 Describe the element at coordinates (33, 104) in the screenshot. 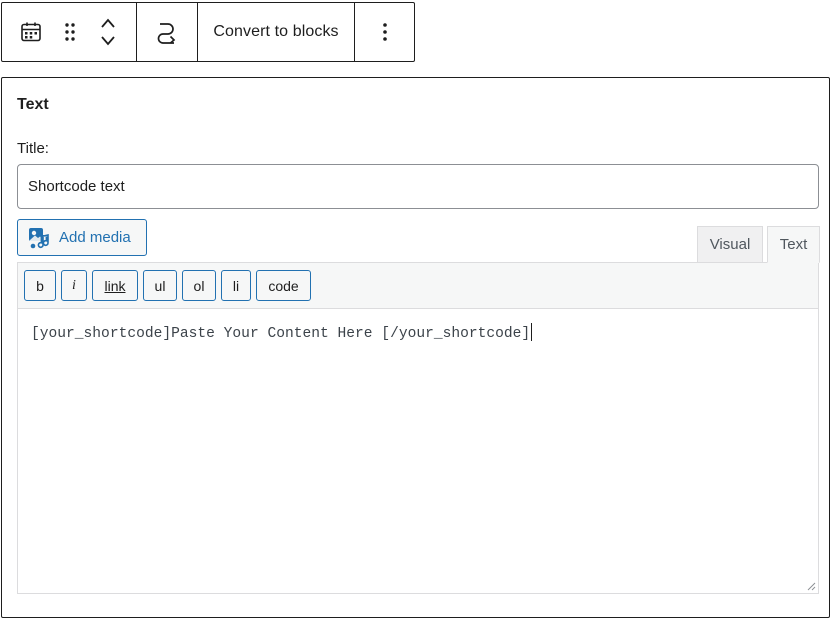

I see `widget-title: Text` at that location.